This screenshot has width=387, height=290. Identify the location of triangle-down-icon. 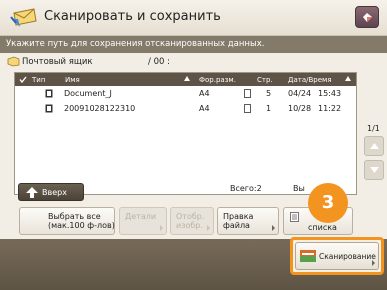
(374, 170).